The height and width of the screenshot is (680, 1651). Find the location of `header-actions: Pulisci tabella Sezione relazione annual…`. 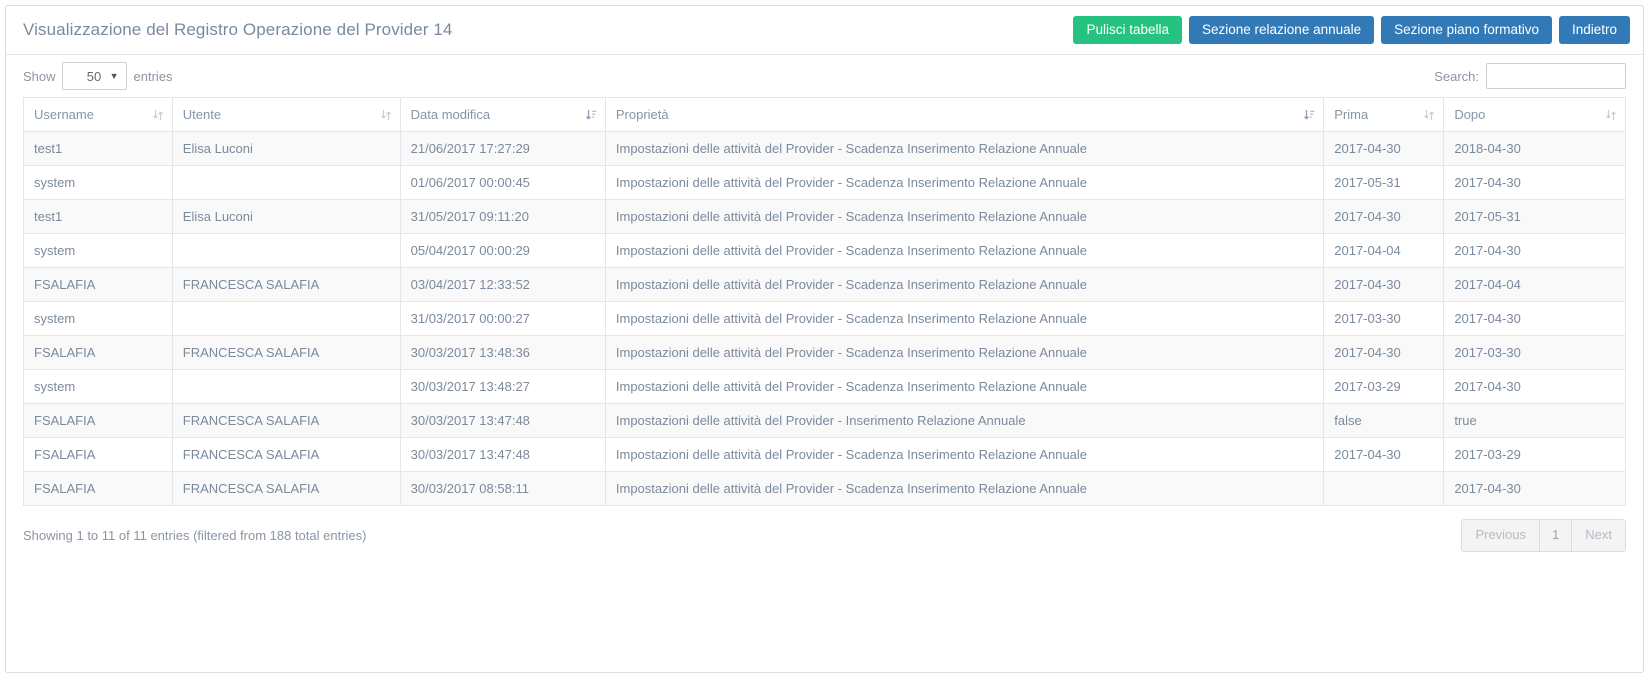

header-actions: Pulisci tabella Sezione relazione annual… is located at coordinates (1351, 30).